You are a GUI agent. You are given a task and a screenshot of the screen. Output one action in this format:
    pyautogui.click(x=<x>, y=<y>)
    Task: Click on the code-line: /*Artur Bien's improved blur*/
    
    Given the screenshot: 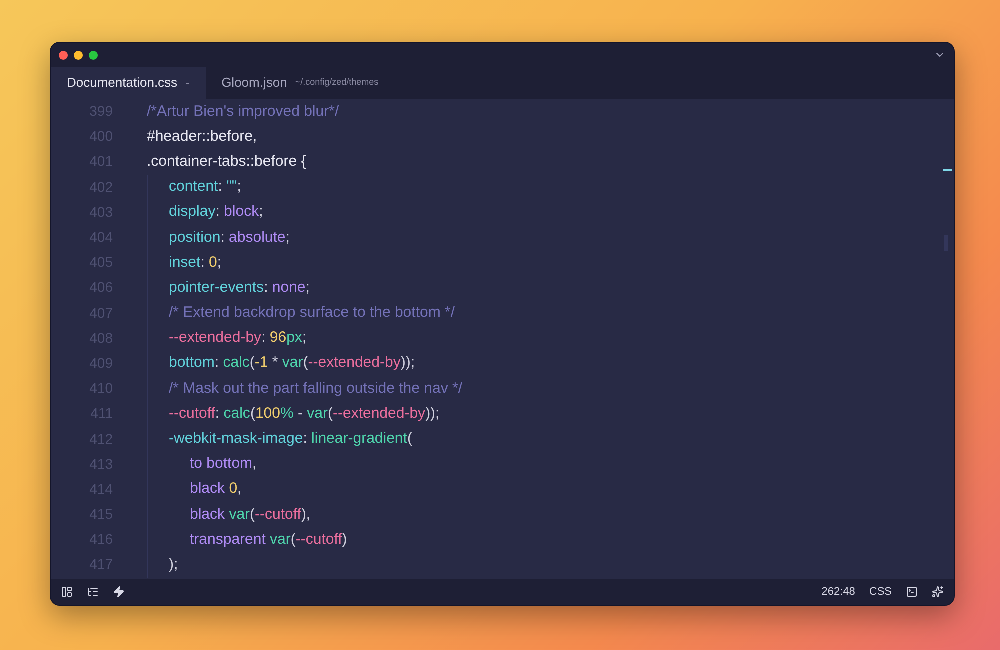 What is the action you would take?
    pyautogui.click(x=243, y=111)
    